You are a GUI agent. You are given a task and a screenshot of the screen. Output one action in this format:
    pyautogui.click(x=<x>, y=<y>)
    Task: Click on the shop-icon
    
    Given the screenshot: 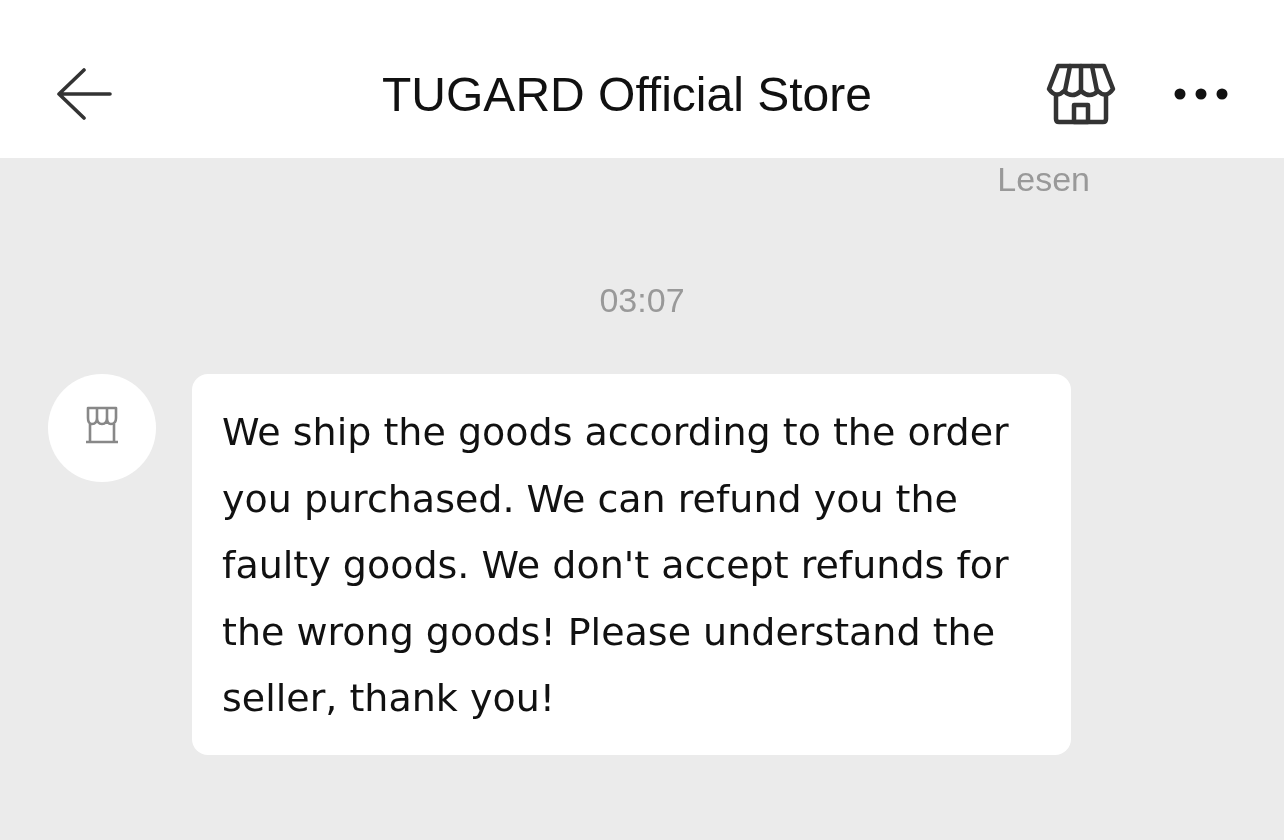 What is the action you would take?
    pyautogui.click(x=1081, y=94)
    